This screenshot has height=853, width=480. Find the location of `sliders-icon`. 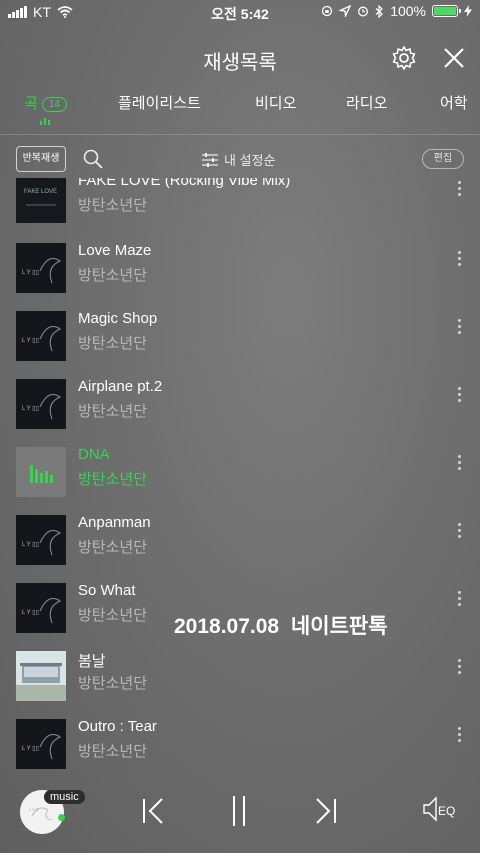

sliders-icon is located at coordinates (210, 159).